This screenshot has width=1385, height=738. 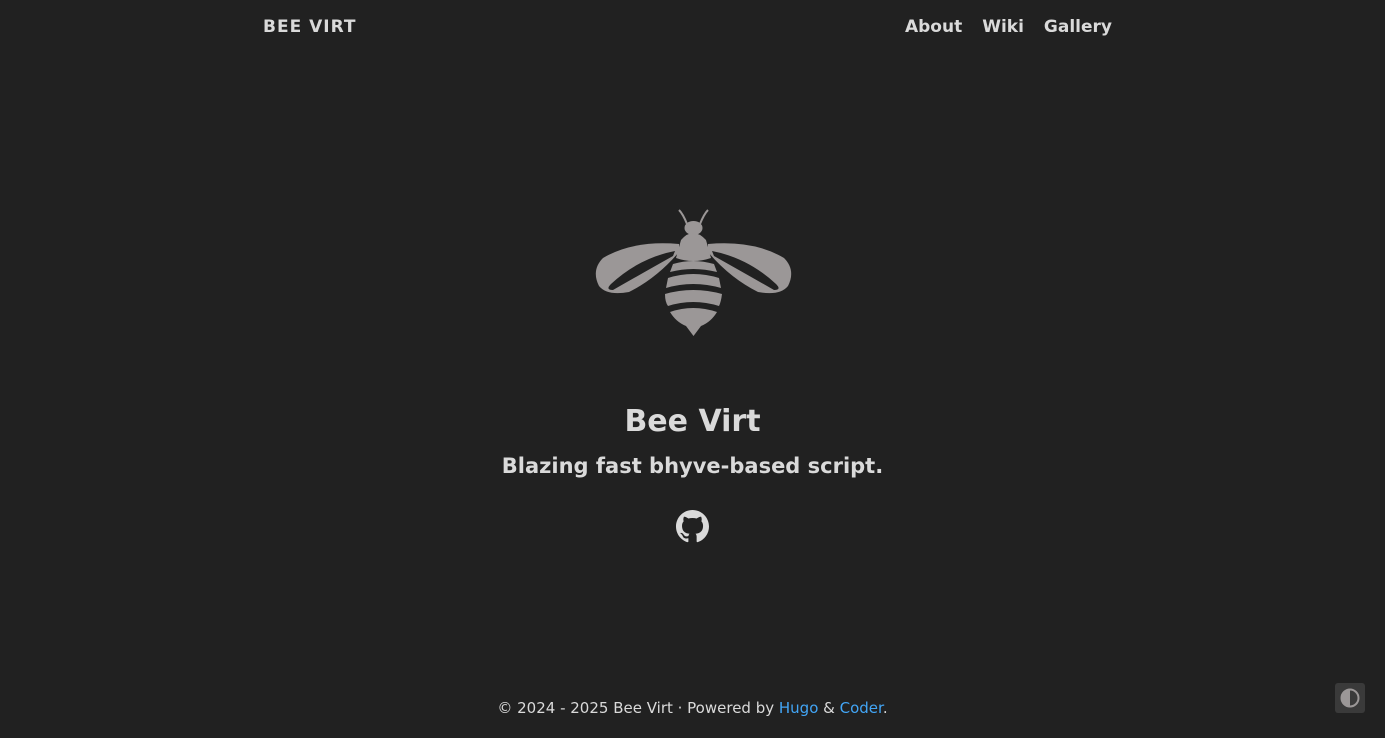 What do you see at coordinates (692, 27) in the screenshot?
I see `navbar: BEE VIRT About Wiki Gallery` at bounding box center [692, 27].